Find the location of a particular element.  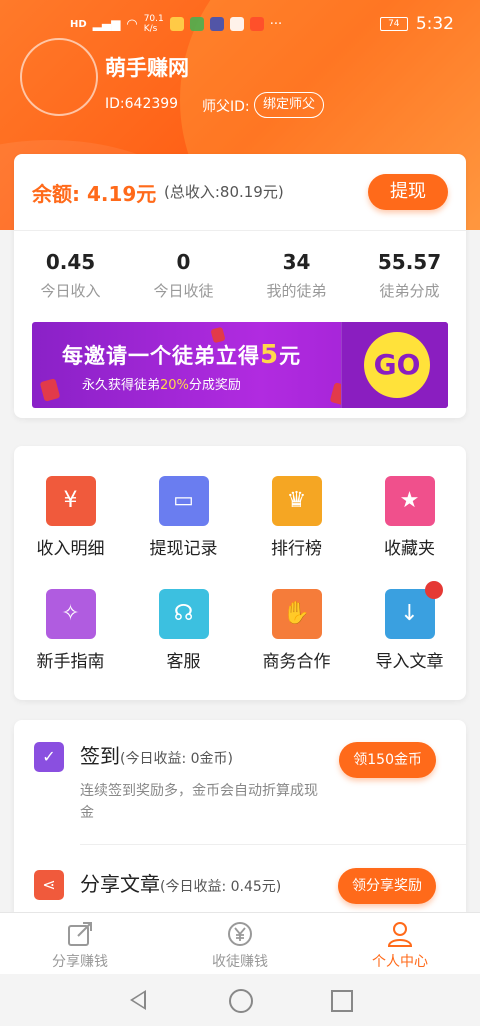

menu-item-beginner-guide: ✧ 新手指南 is located at coordinates (70, 630).